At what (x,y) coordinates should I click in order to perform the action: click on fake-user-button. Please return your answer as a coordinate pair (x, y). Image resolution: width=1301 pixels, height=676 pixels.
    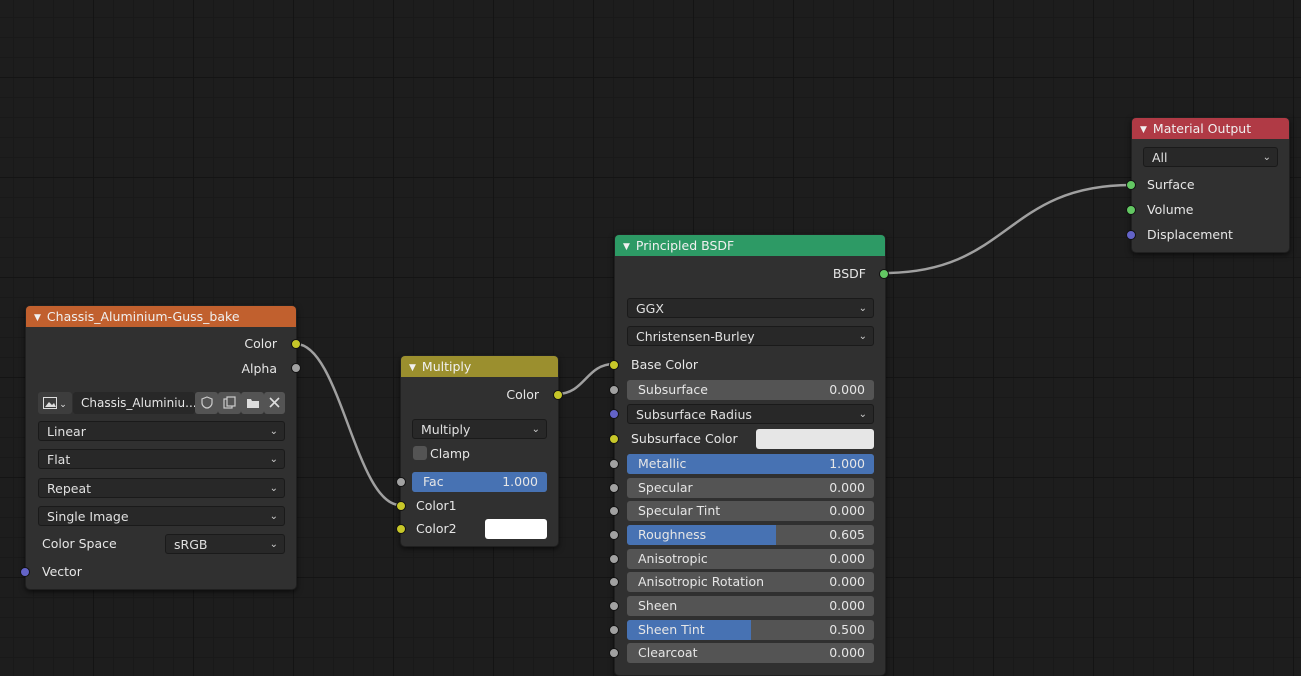
    Looking at the image, I should click on (206, 403).